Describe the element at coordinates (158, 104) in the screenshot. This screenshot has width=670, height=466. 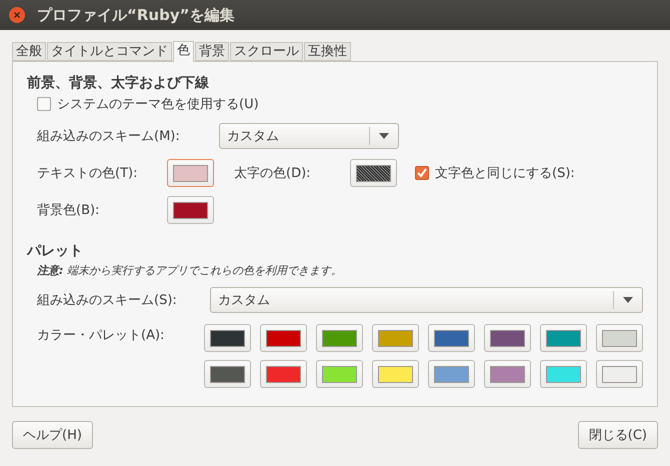
I see `checkbox-label: システムのテーマ色を使用する(U)` at that location.